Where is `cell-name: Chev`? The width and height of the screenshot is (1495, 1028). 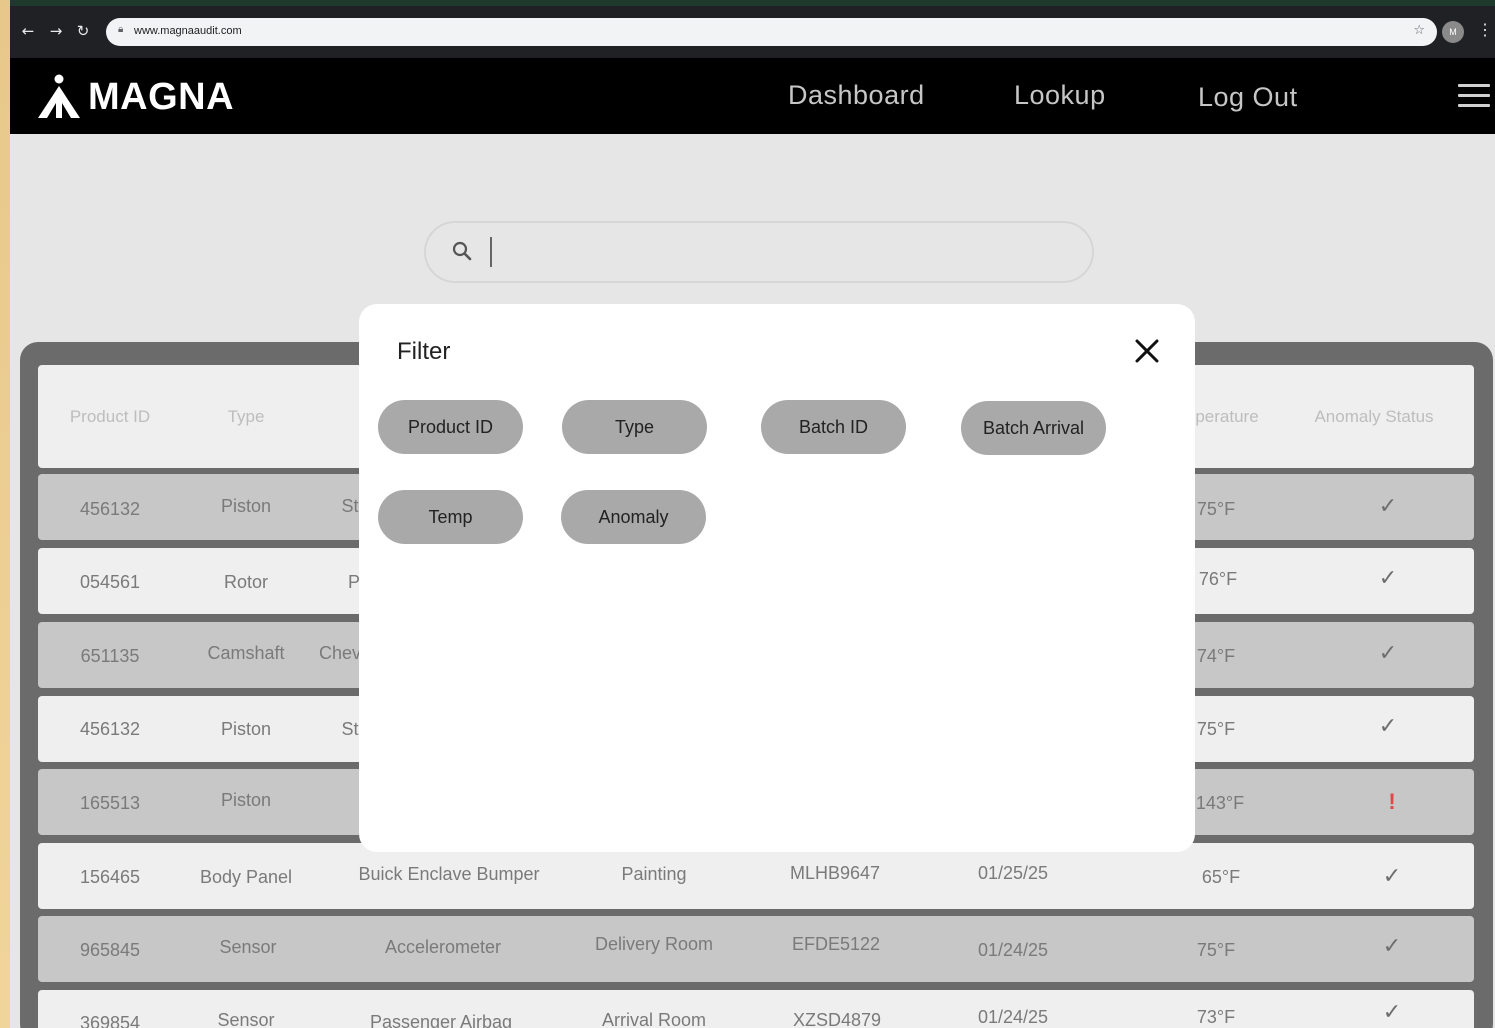
cell-name: Chev is located at coordinates (340, 653).